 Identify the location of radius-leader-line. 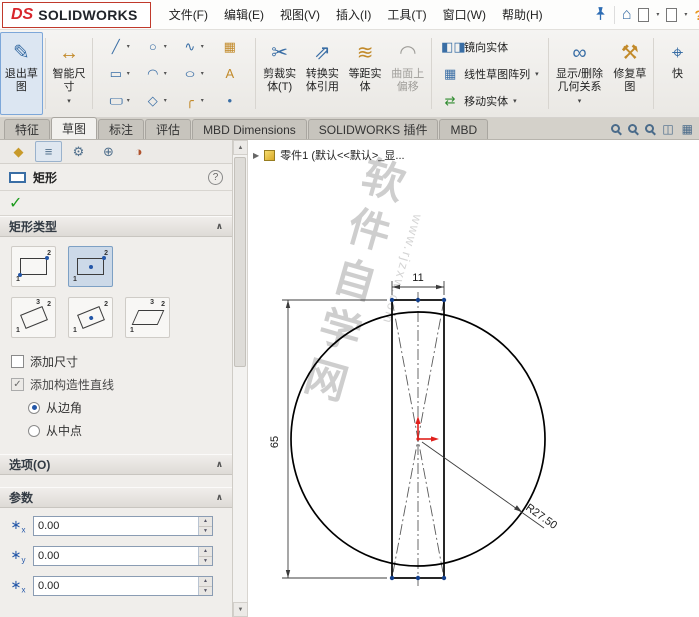
(483, 485).